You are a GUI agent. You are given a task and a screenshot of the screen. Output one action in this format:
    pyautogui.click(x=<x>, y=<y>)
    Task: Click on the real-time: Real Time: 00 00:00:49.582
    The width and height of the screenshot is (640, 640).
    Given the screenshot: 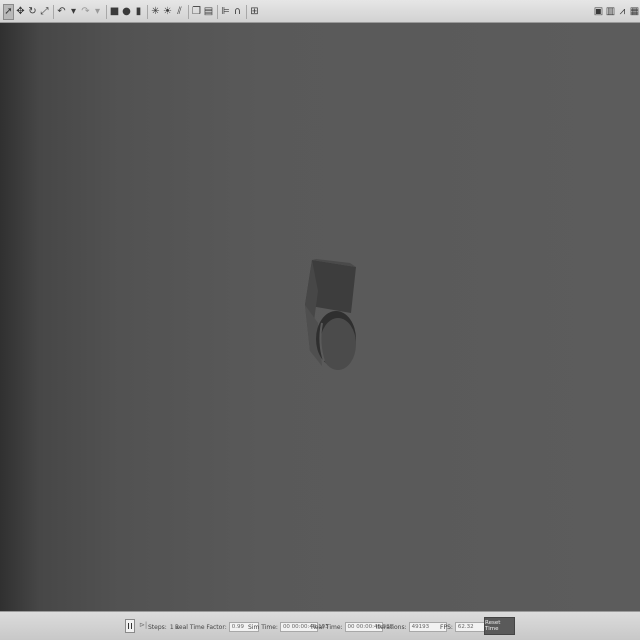 What is the action you would take?
    pyautogui.click(x=352, y=627)
    